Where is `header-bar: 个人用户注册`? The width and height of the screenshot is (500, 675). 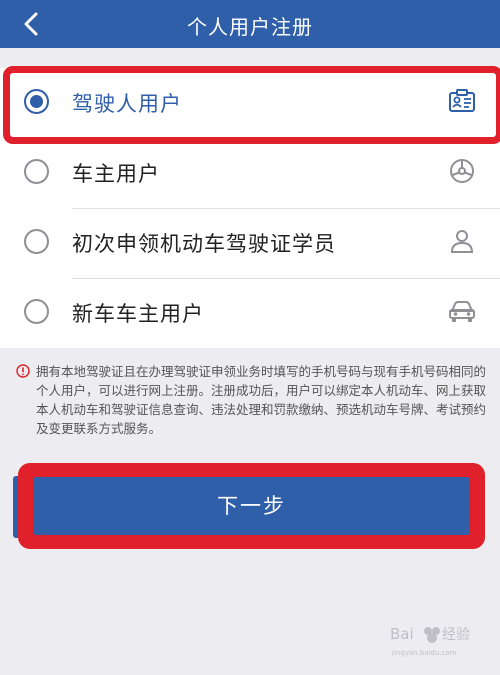 header-bar: 个人用户注册 is located at coordinates (250, 24).